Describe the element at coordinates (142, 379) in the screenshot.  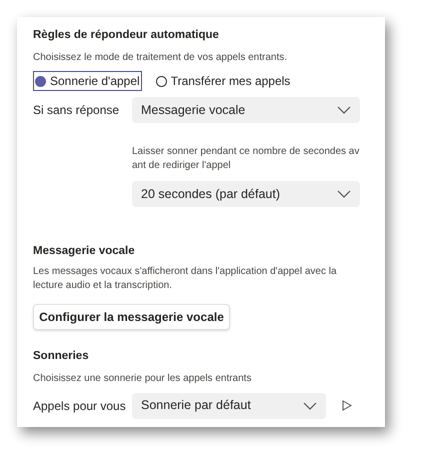
I see `section-description: Choisissez une sonnerie pour les appels entrants` at that location.